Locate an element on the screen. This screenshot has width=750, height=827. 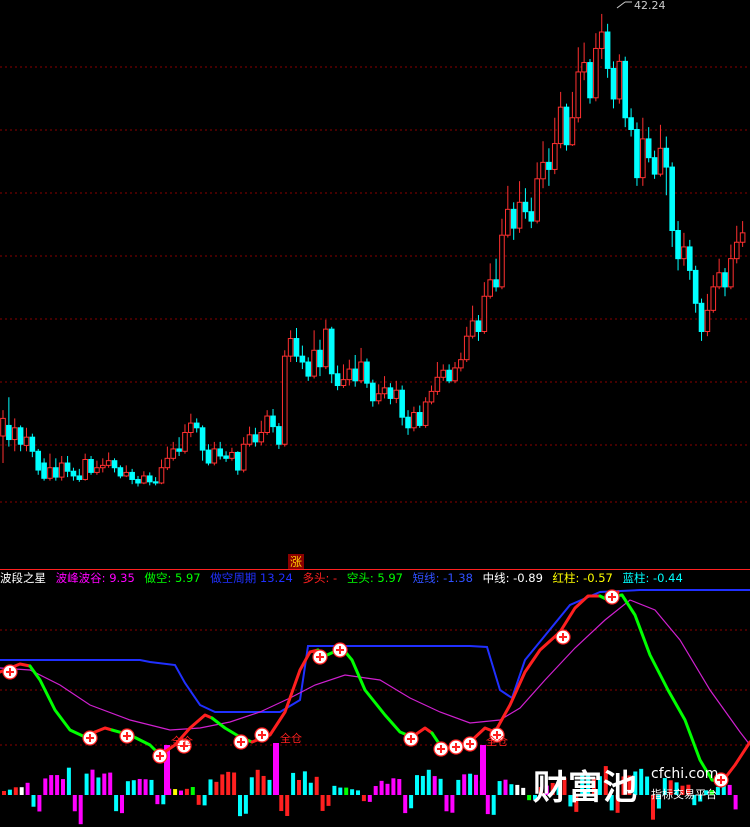
watermark-brand: 财富池 is located at coordinates (585, 788).